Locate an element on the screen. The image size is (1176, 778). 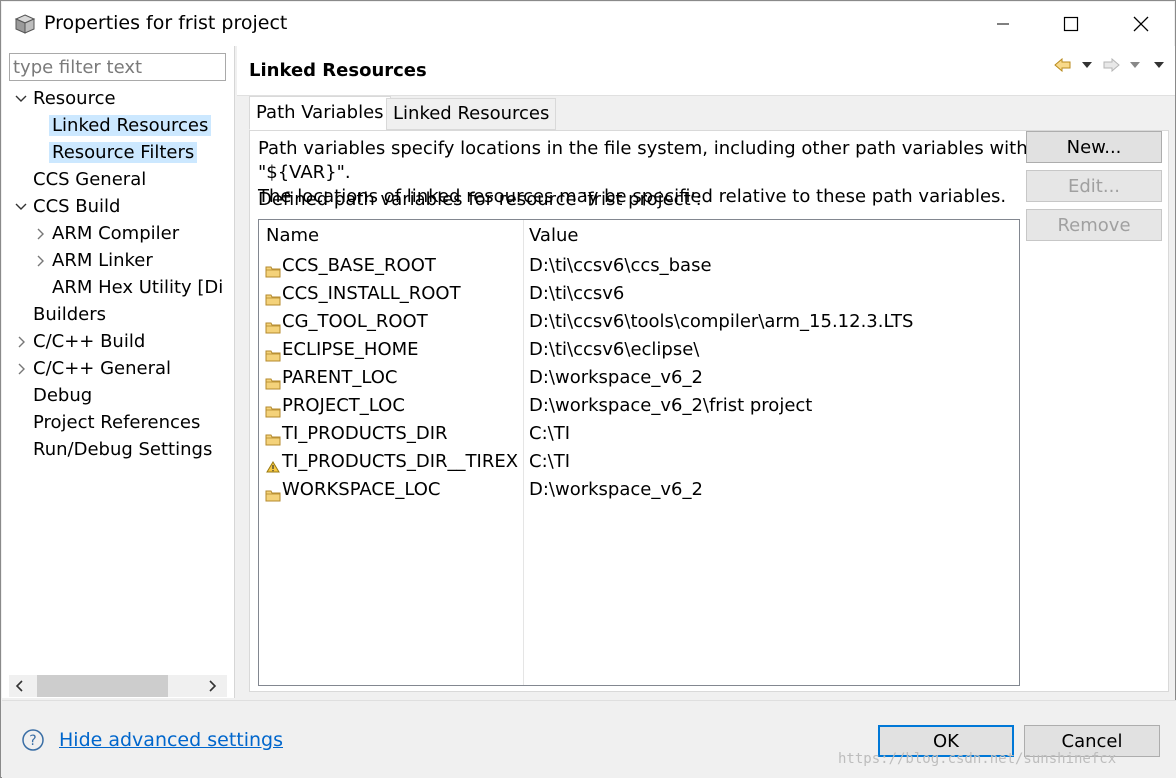
back-arrow-icon is located at coordinates (1063, 65).